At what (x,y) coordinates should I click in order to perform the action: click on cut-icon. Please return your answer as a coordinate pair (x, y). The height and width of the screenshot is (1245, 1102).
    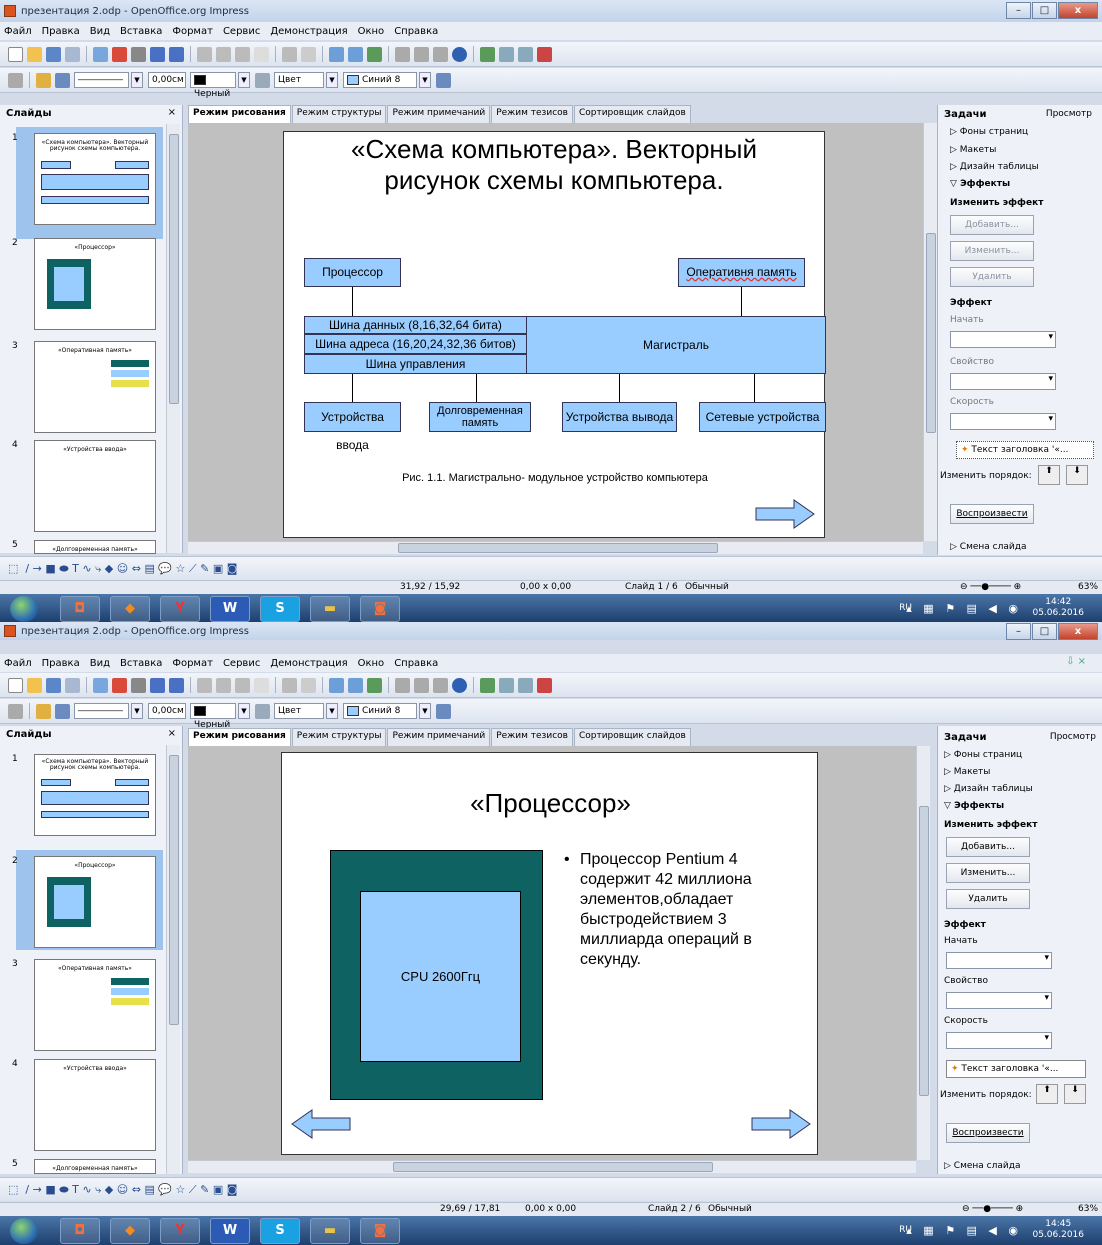
    Looking at the image, I should click on (204, 54).